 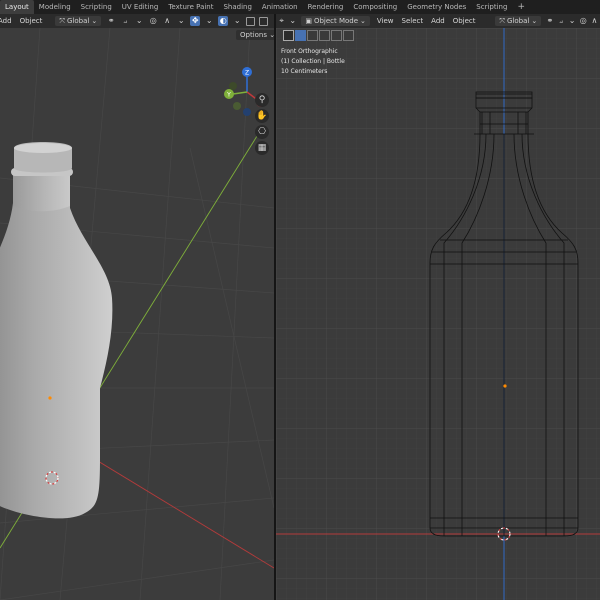 I want to click on select-extend-icon, so click(x=312, y=35).